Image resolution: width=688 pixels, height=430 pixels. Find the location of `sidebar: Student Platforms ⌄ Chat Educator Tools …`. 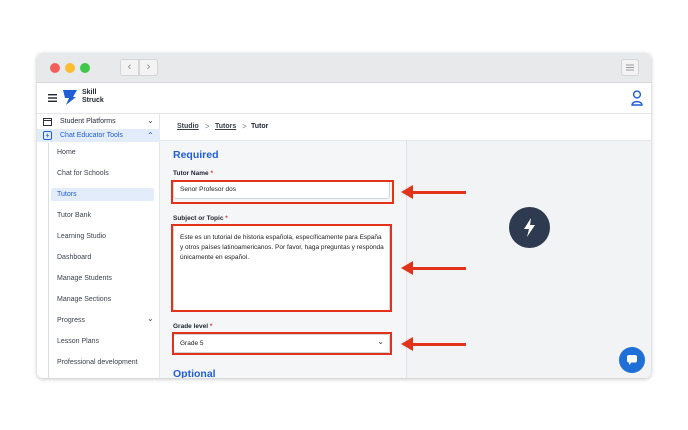

sidebar: Student Platforms ⌄ Chat Educator Tools … is located at coordinates (98, 246).